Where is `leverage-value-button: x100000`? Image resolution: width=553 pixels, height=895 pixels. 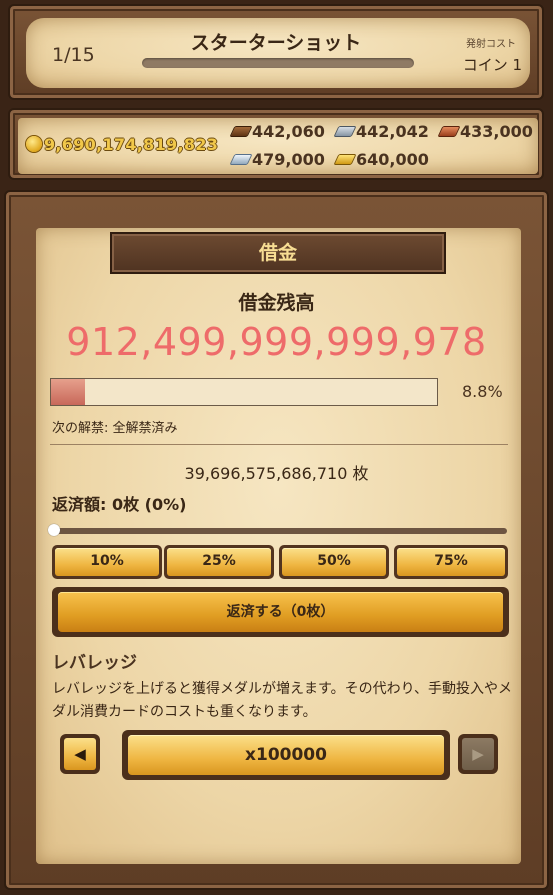
leverage-value-button: x100000 is located at coordinates (286, 755).